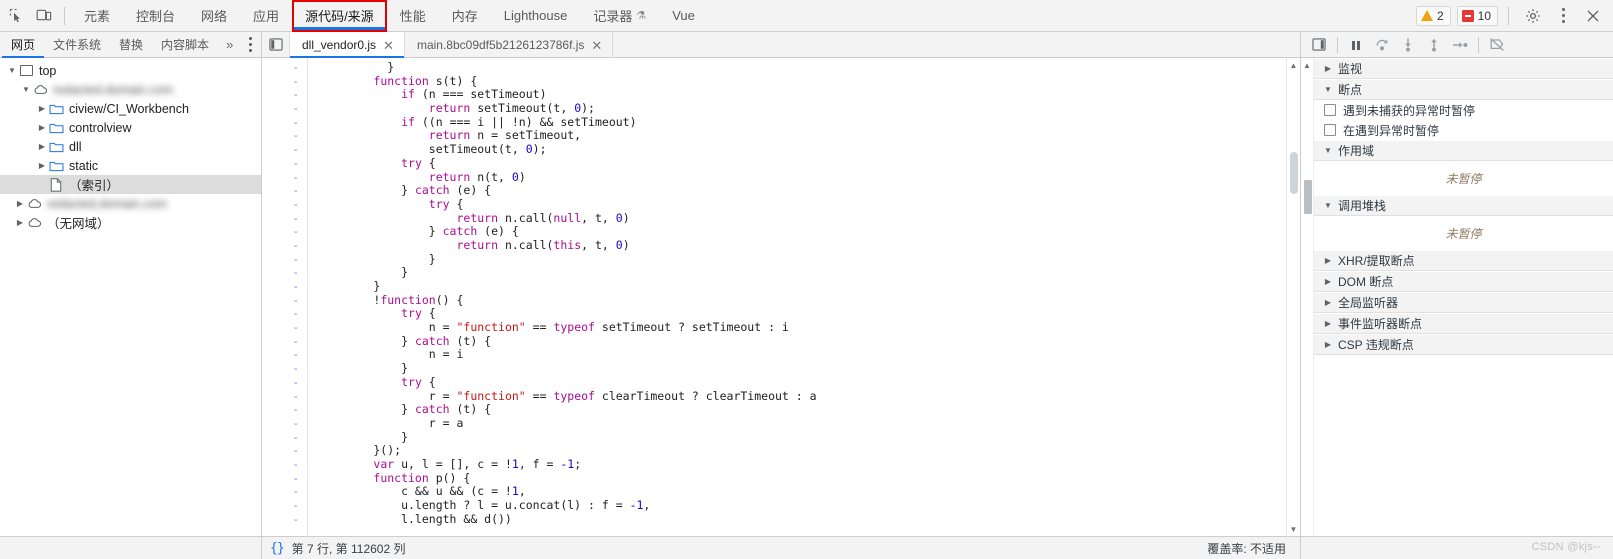 This screenshot has height=559, width=1613. Describe the element at coordinates (802, 108) in the screenshot. I see `code-line: return setTimeout(t, 0);` at that location.